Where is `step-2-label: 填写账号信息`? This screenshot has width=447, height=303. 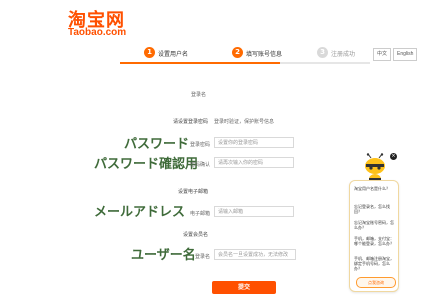 step-2-label: 填写账号信息 is located at coordinates (264, 54).